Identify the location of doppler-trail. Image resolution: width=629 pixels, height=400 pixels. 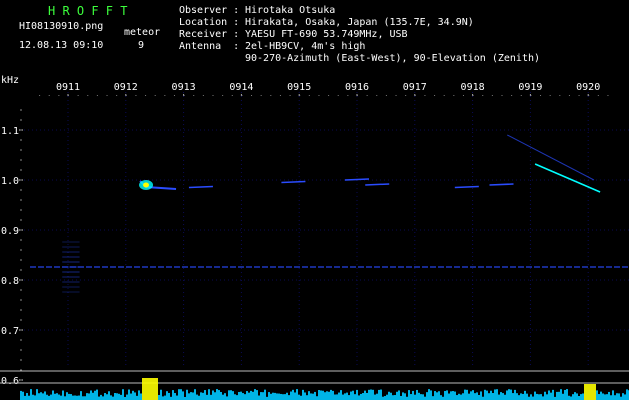
(551, 157).